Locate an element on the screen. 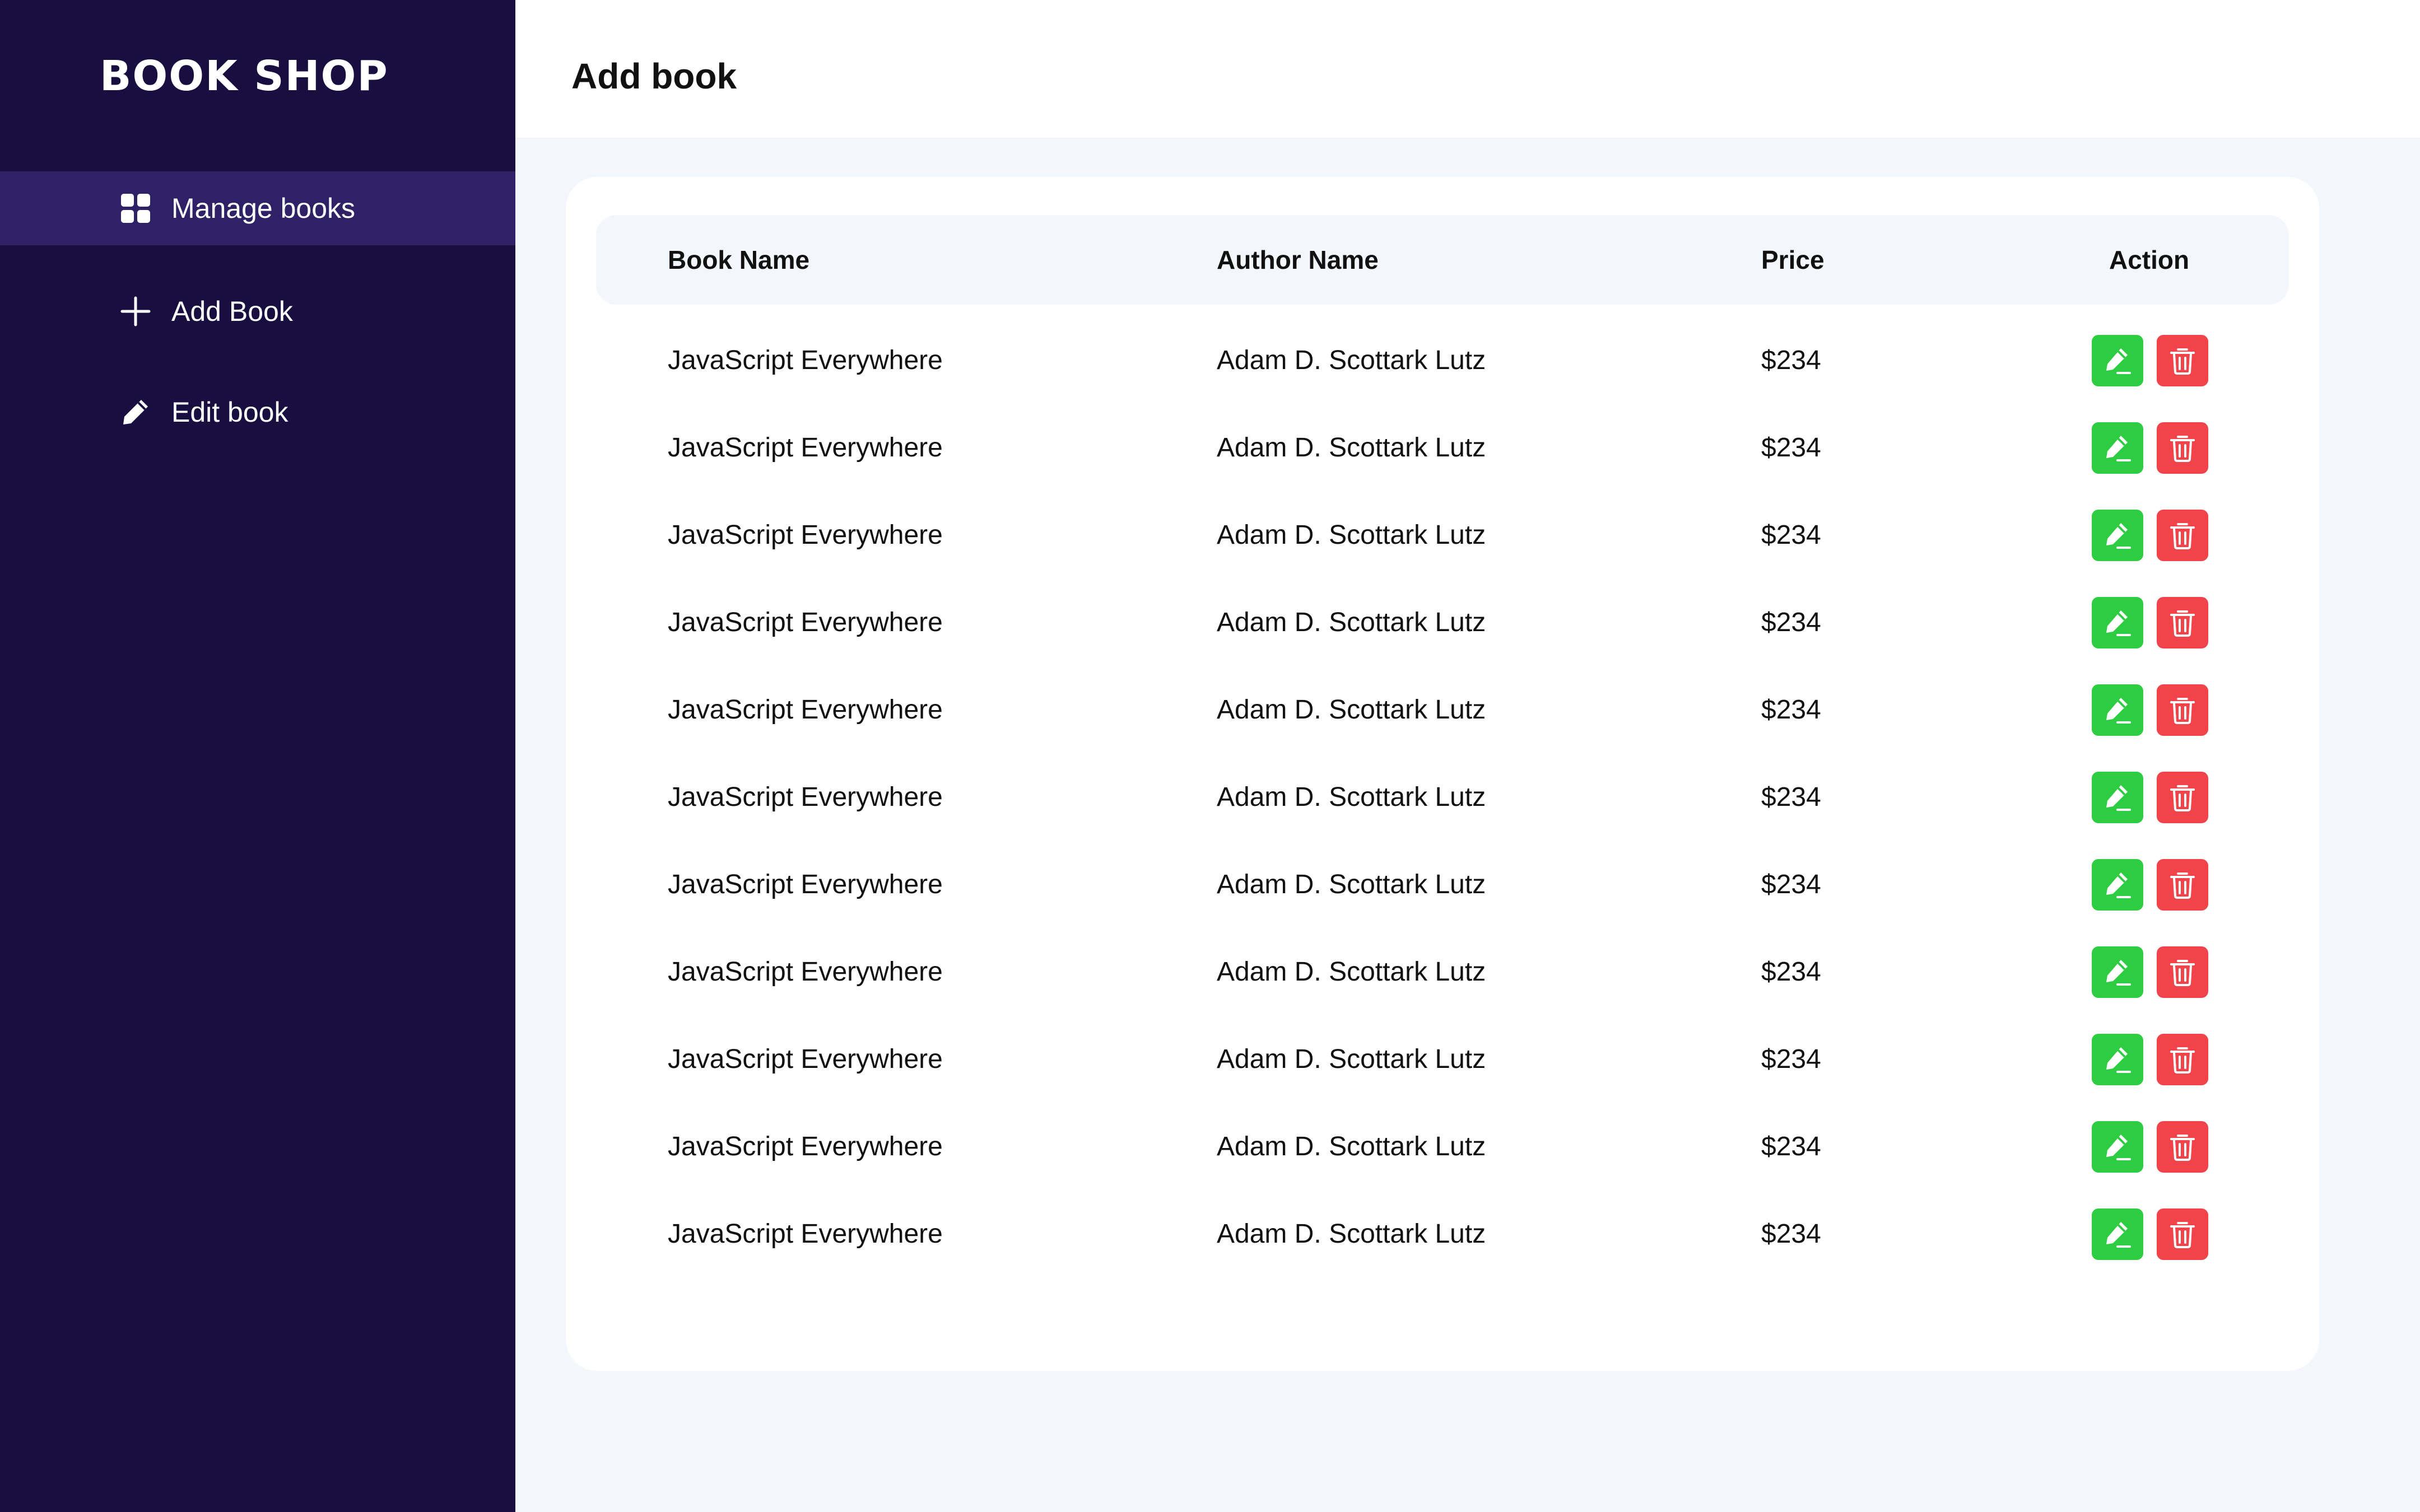 The width and height of the screenshot is (2420, 1512). sidebar-item-label: Add Book is located at coordinates (232, 312).